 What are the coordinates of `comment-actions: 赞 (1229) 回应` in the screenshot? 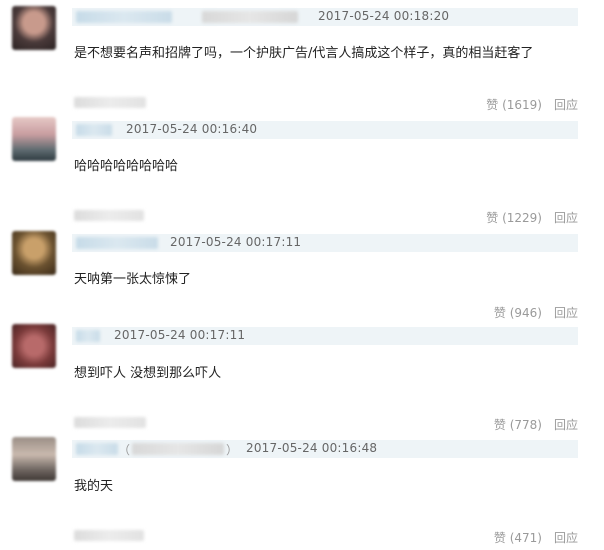 It's located at (532, 217).